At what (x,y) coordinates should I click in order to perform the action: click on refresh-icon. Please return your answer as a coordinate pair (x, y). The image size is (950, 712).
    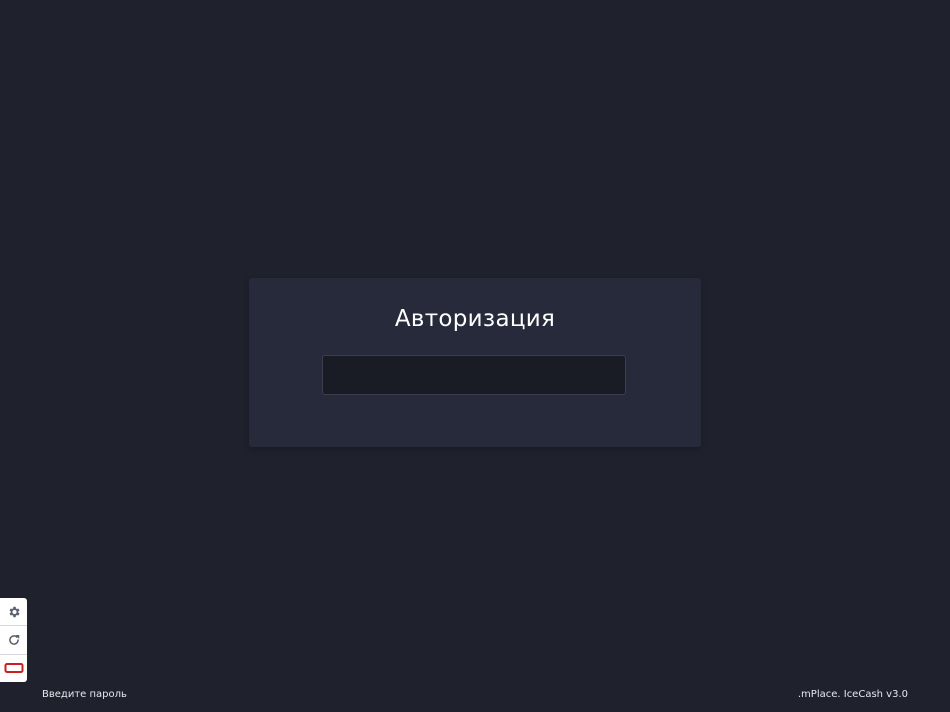
    Looking at the image, I should click on (13, 640).